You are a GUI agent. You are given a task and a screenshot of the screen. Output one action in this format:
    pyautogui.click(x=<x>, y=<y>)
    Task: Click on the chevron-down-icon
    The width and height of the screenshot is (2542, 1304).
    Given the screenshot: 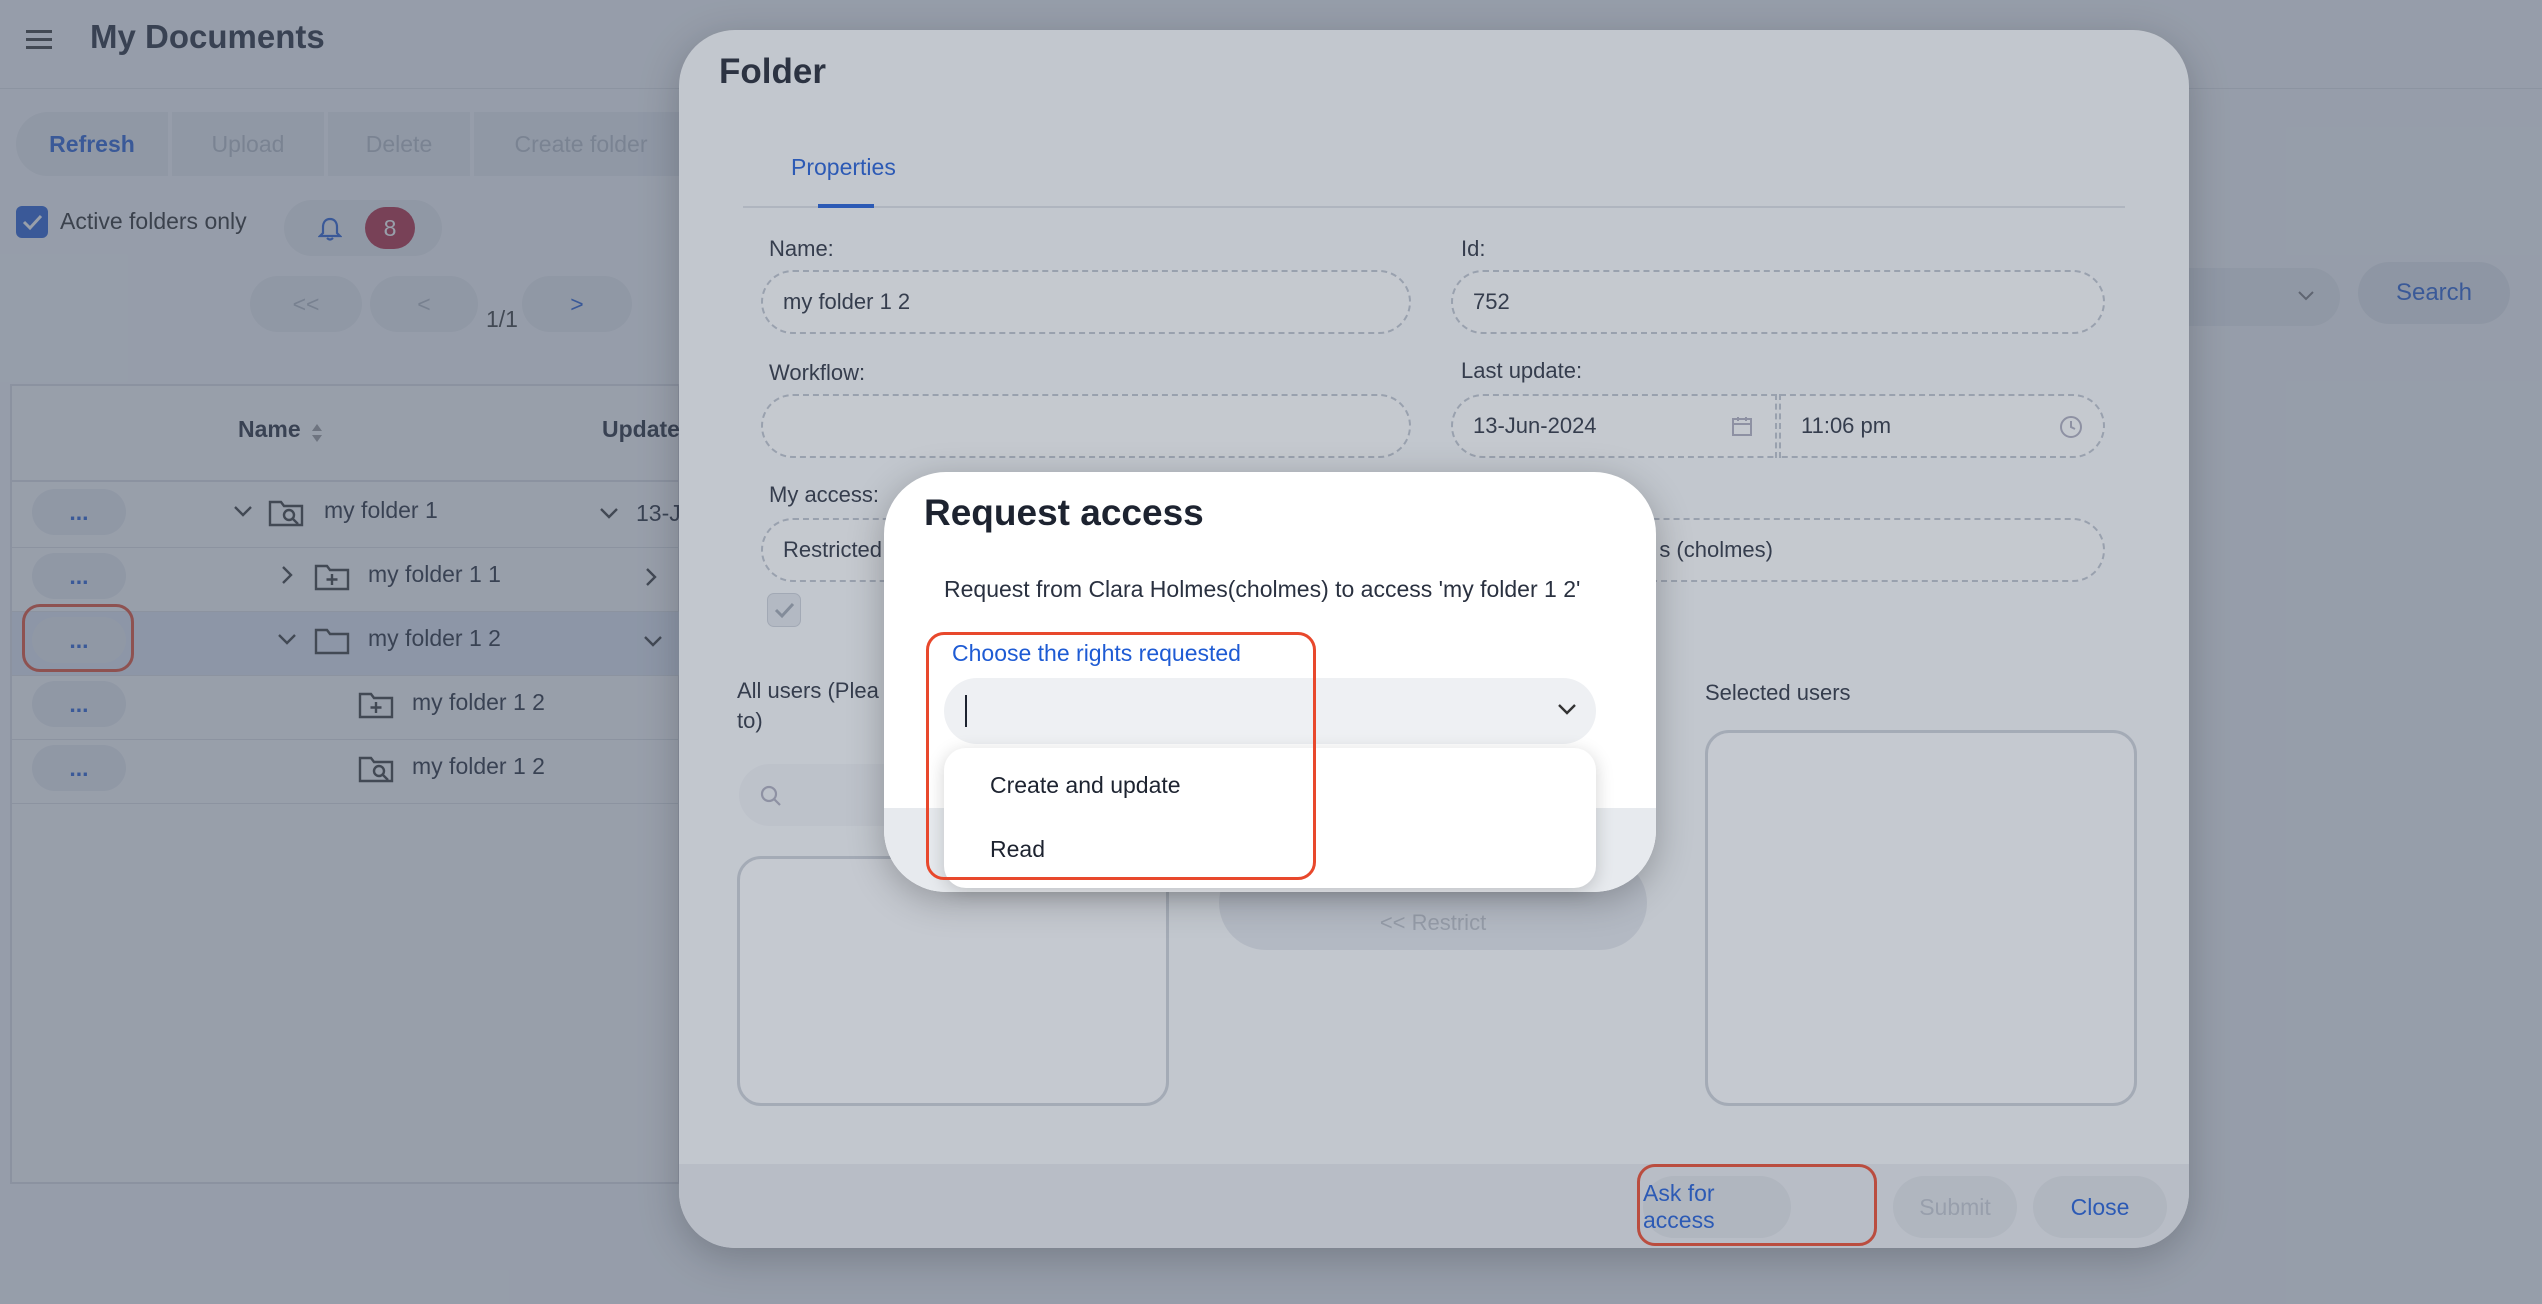 What is the action you would take?
    pyautogui.click(x=1567, y=710)
    